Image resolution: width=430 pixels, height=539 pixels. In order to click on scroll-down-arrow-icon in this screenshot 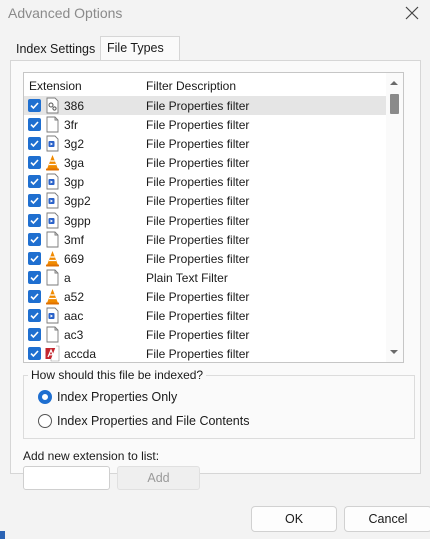, I will do `click(394, 352)`.